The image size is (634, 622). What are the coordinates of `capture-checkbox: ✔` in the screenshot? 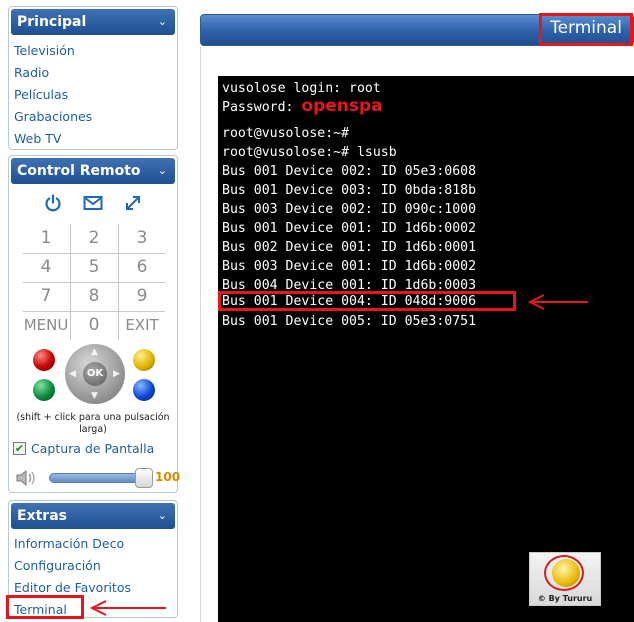 It's located at (19, 448).